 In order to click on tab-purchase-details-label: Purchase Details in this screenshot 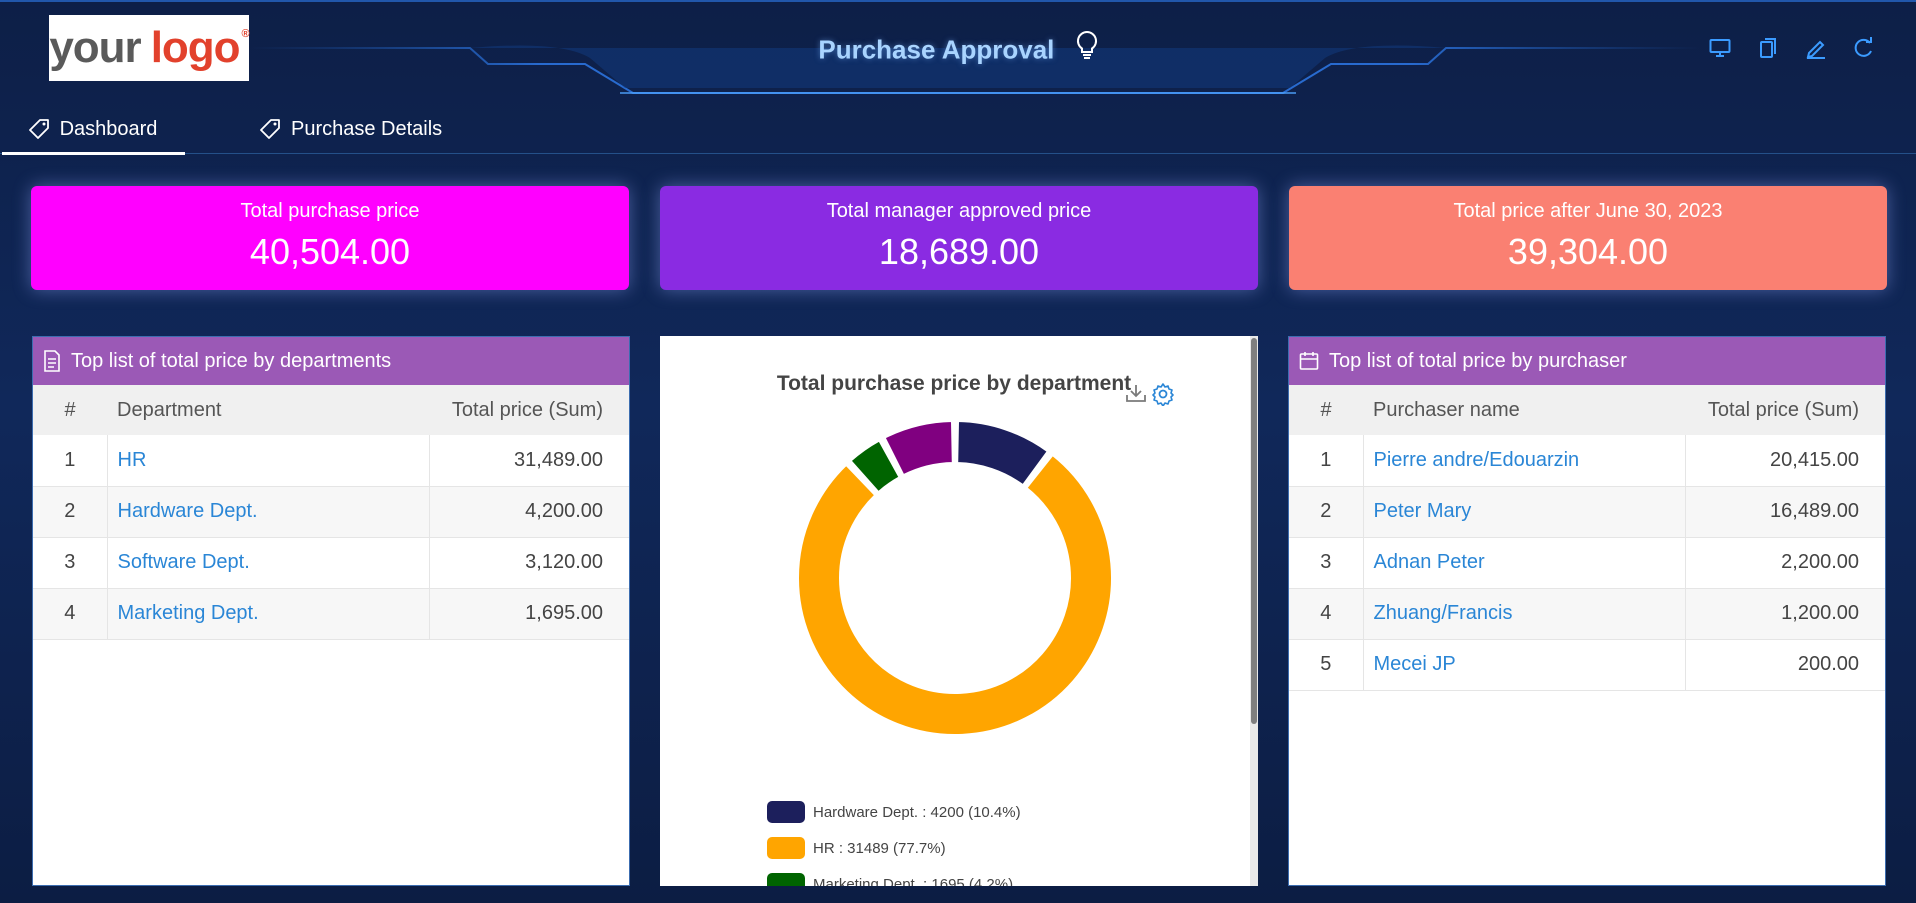, I will do `click(367, 128)`.